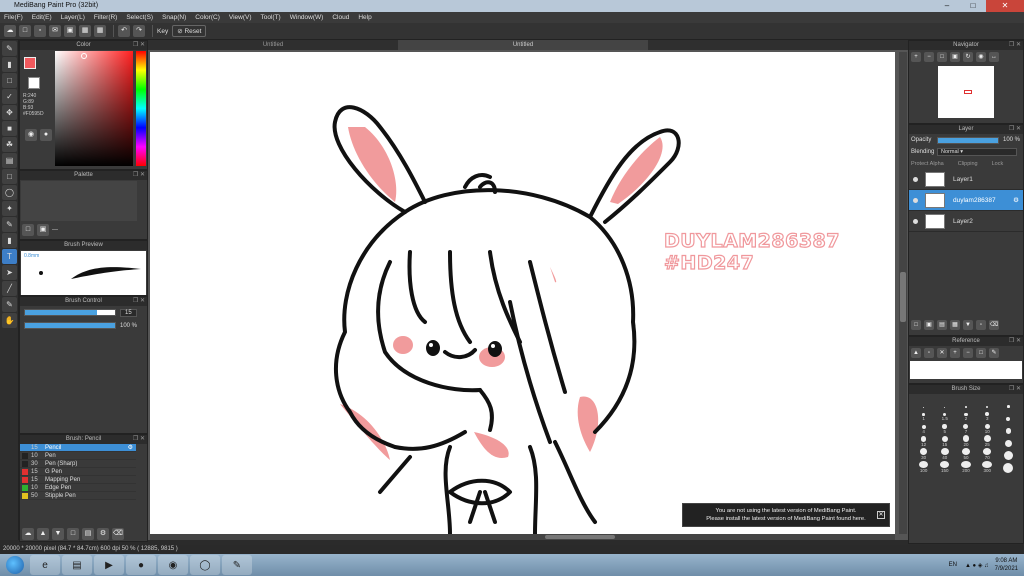 The height and width of the screenshot is (576, 1024). I want to click on brush-size-value: 15, so click(128, 312).